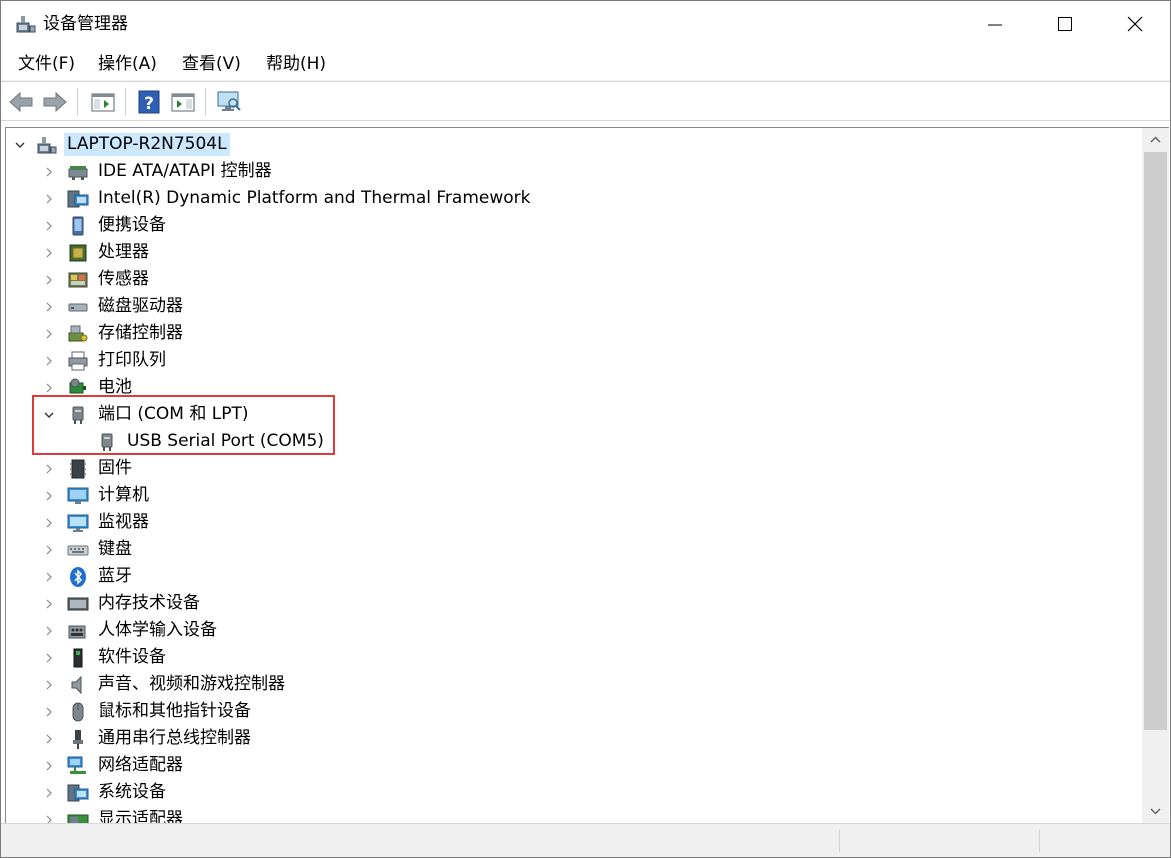 The image size is (1171, 858). What do you see at coordinates (574, 814) in the screenshot?
I see `tree-category: 显示适配器` at bounding box center [574, 814].